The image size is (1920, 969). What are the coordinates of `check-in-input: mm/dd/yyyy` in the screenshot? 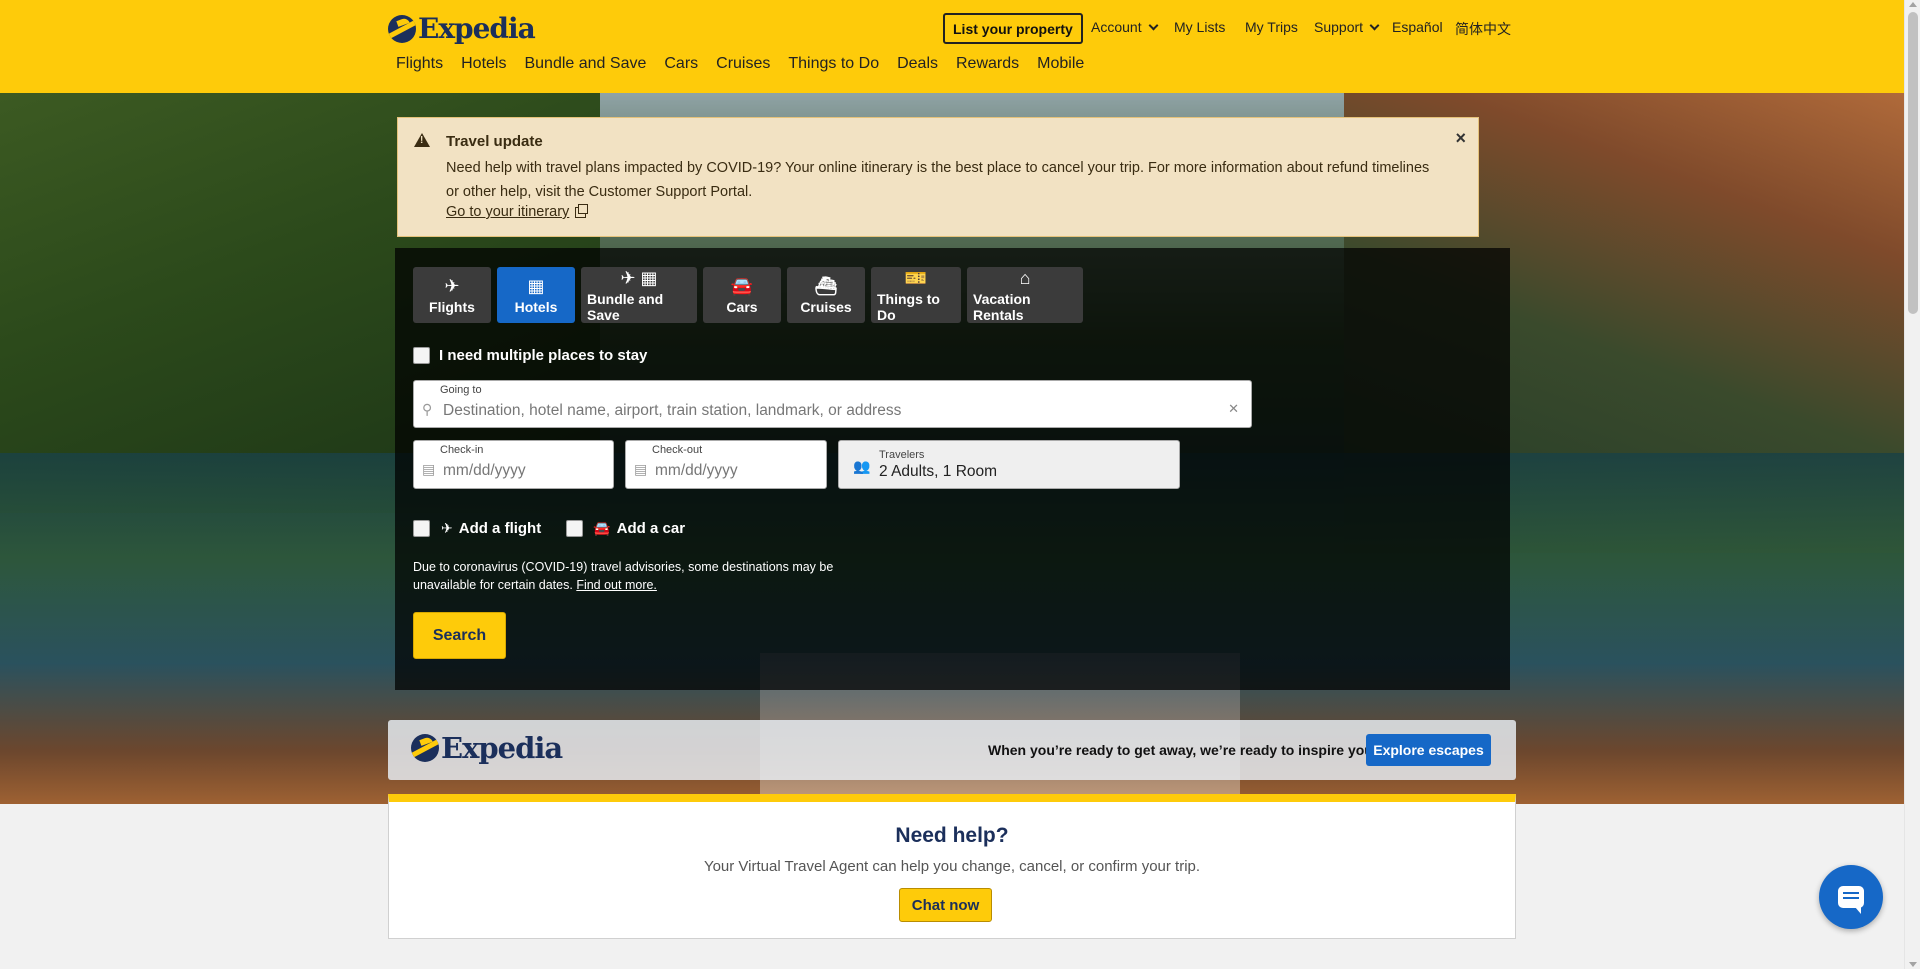 It's located at (484, 471).